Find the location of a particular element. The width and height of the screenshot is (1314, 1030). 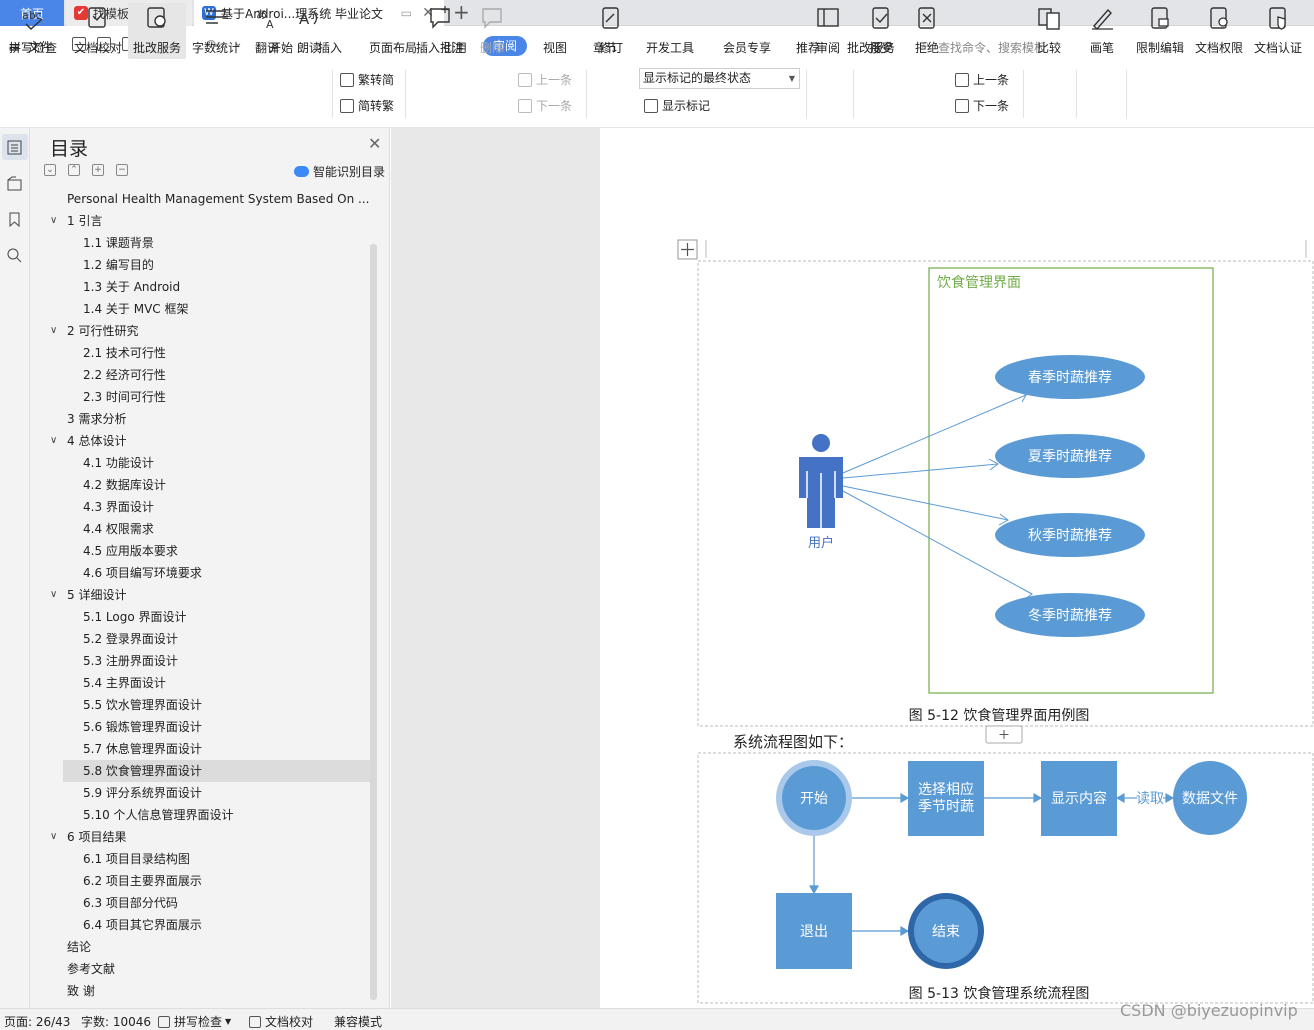

toc-scrollbar is located at coordinates (373, 622).